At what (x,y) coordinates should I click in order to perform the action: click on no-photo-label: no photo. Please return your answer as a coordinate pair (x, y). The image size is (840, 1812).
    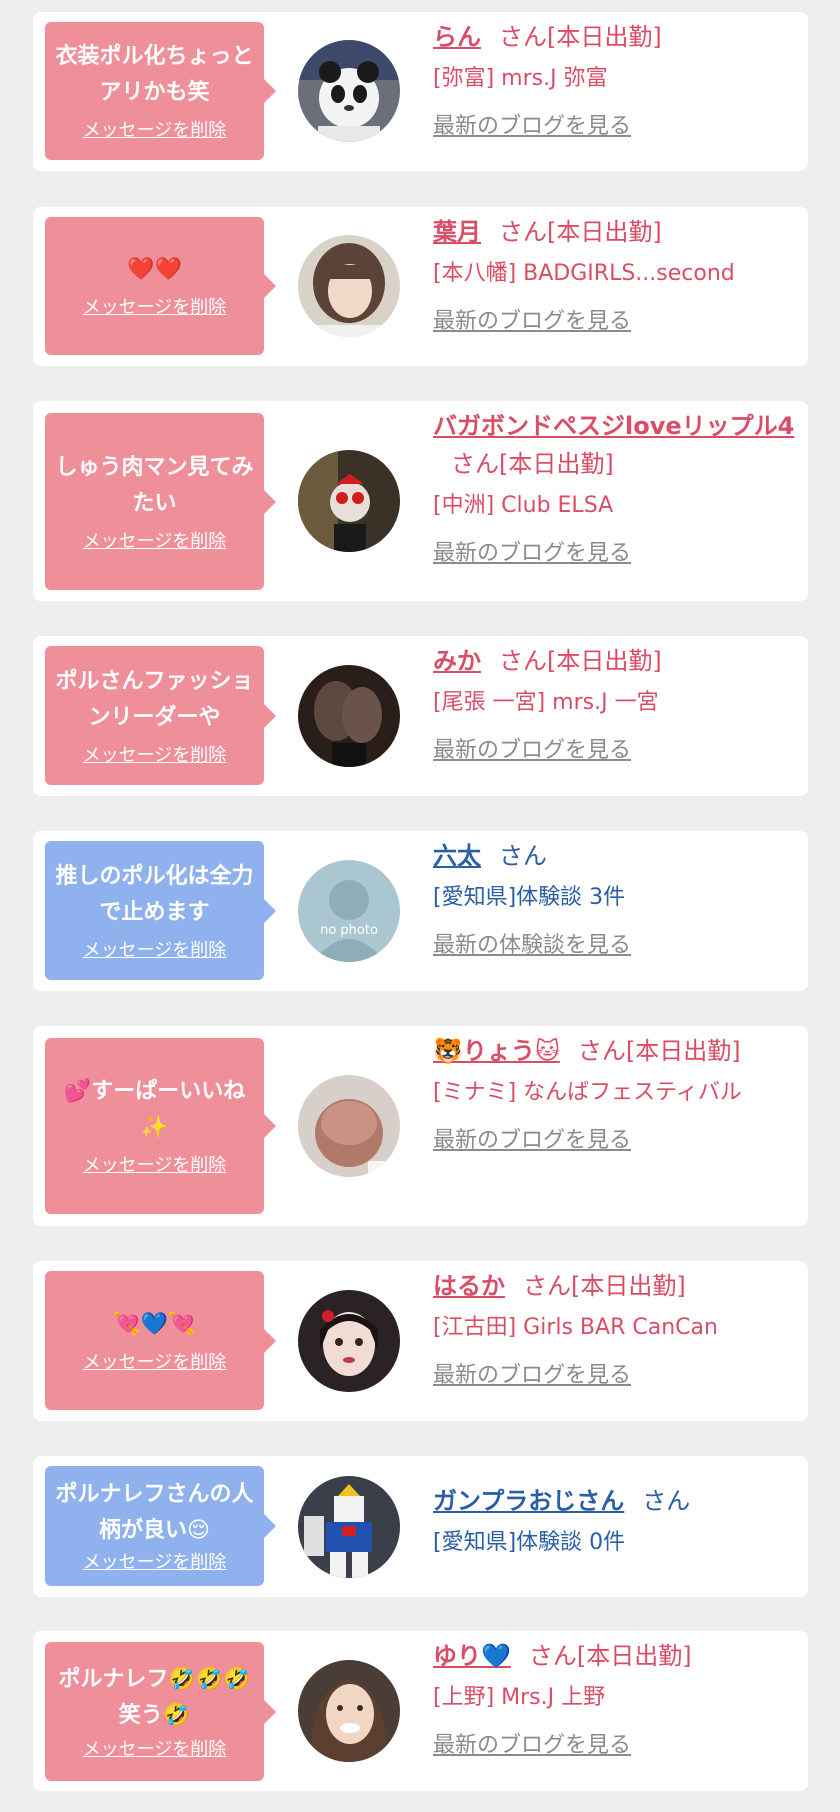
    Looking at the image, I should click on (349, 930).